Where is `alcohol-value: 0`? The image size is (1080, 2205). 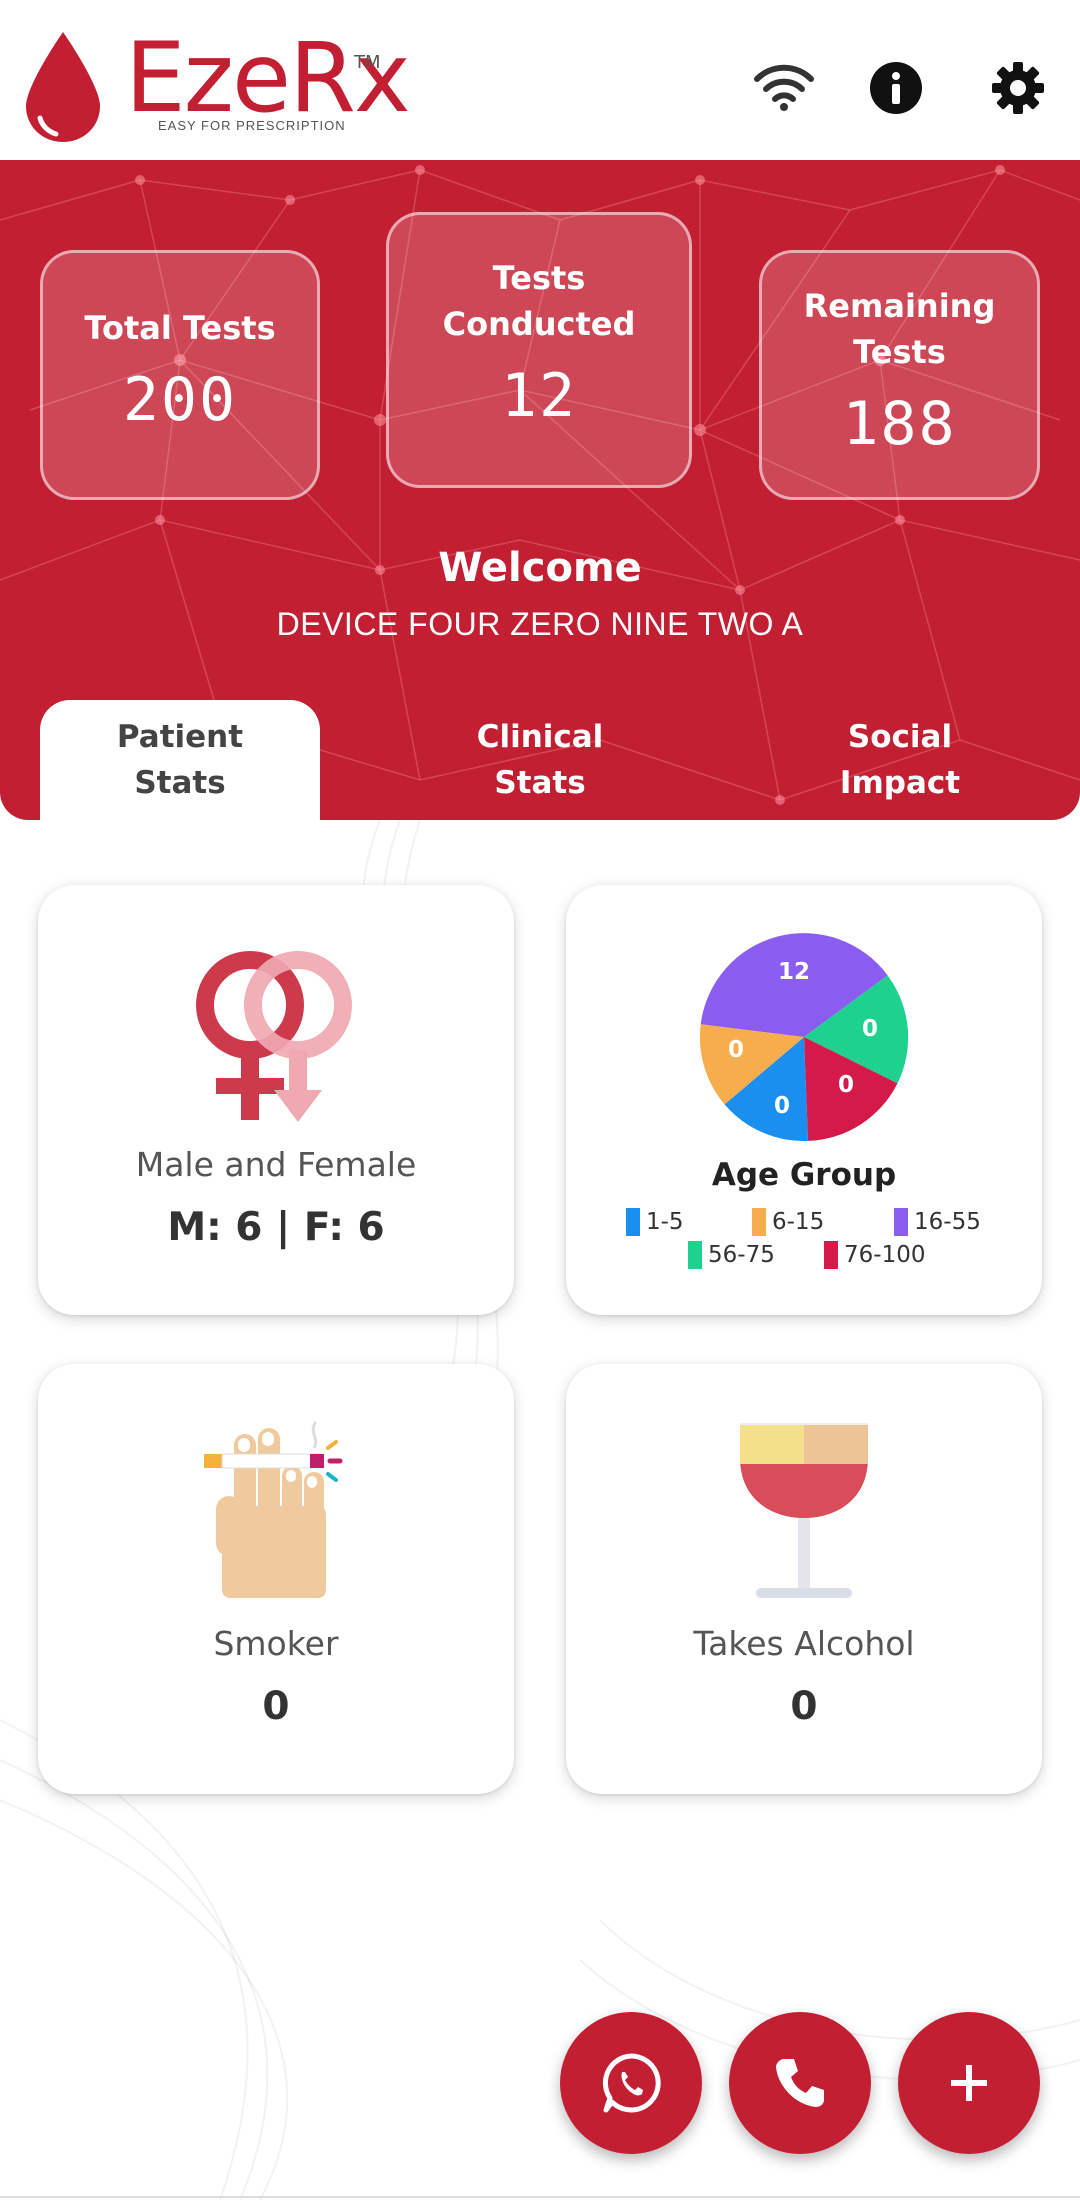
alcohol-value: 0 is located at coordinates (804, 1706).